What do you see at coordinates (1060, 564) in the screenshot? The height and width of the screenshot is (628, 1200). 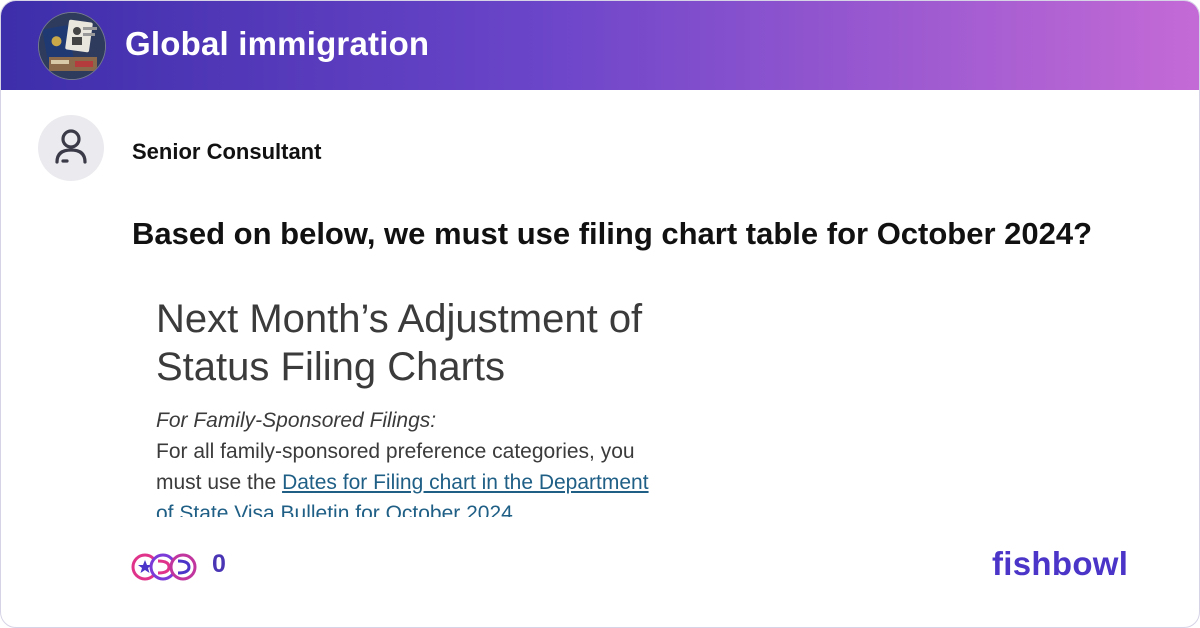 I see `fishbowl-logo: fishbowl` at bounding box center [1060, 564].